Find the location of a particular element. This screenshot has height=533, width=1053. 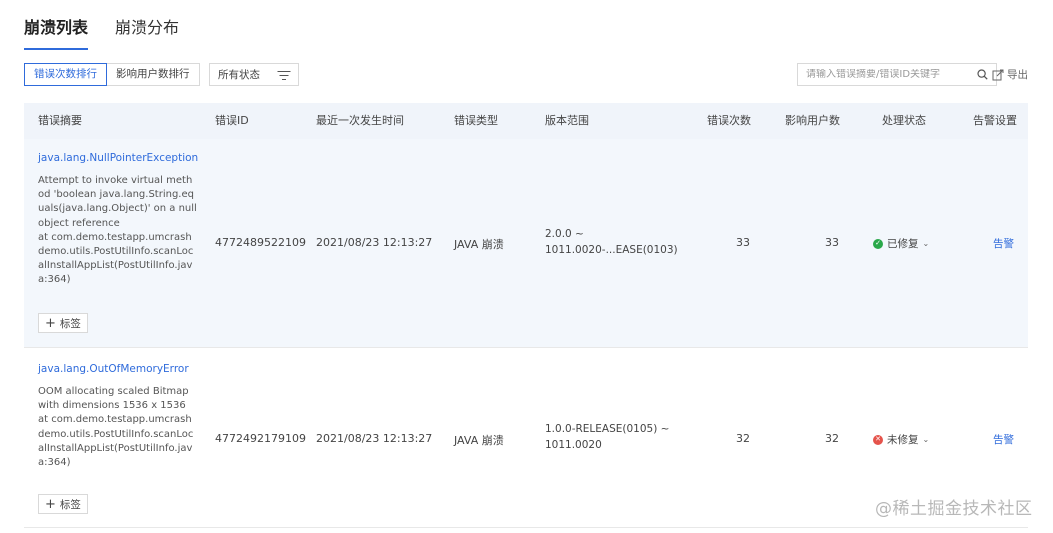

tab-crash-list: 崩溃列表 is located at coordinates (56, 32).